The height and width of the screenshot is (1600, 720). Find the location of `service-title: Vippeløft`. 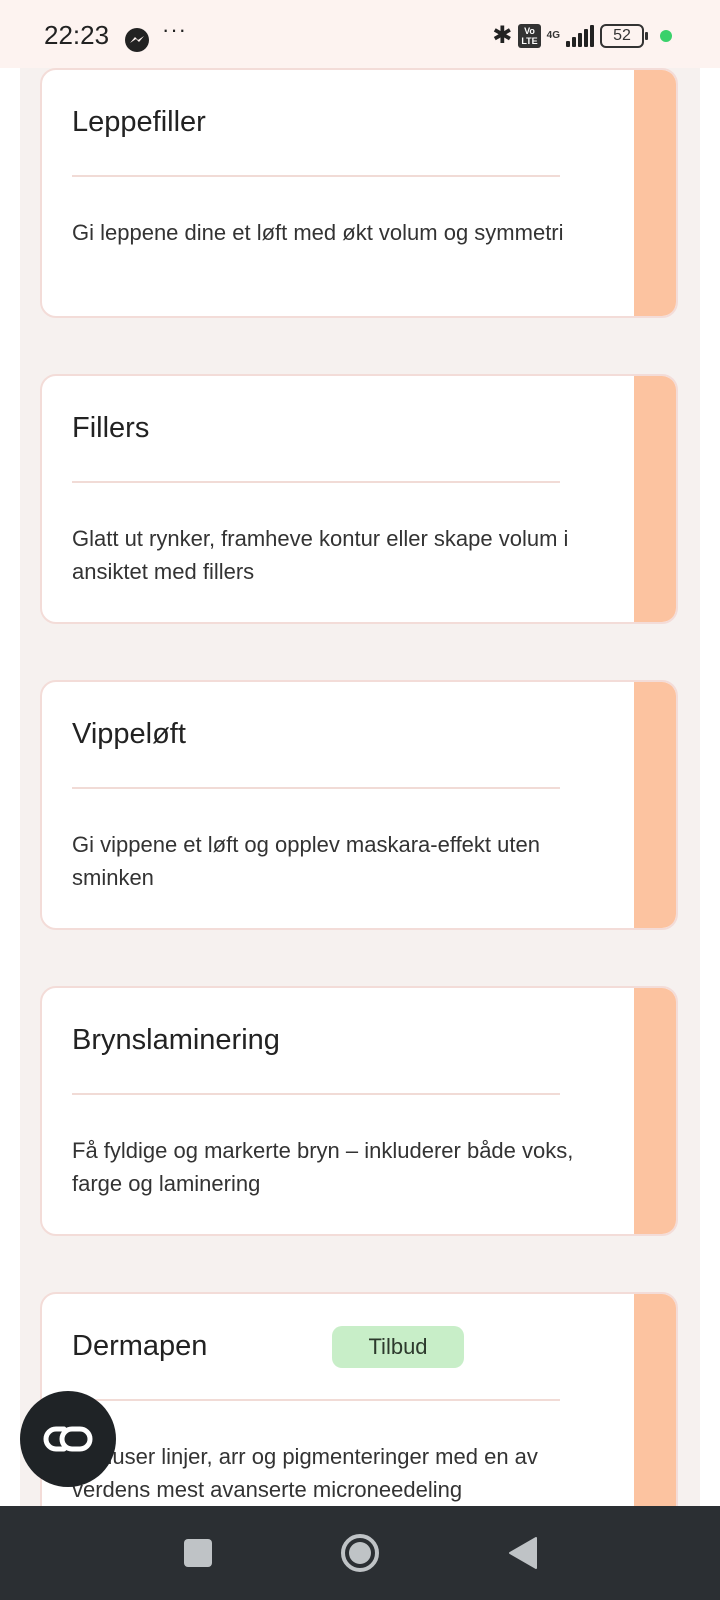

service-title: Vippeløft is located at coordinates (129, 734).